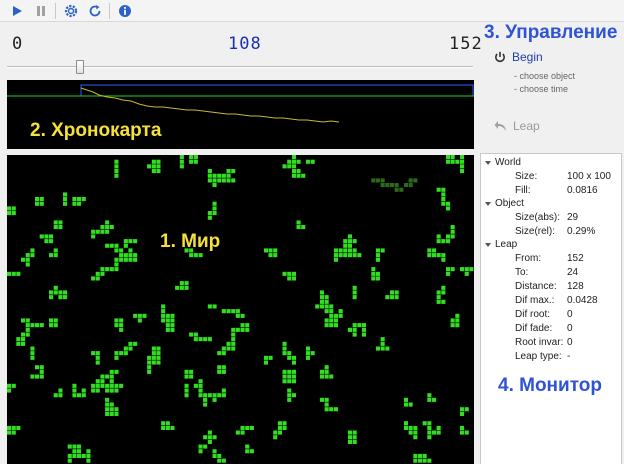  Describe the element at coordinates (504, 203) in the screenshot. I see `monitor-group-object: Object` at that location.